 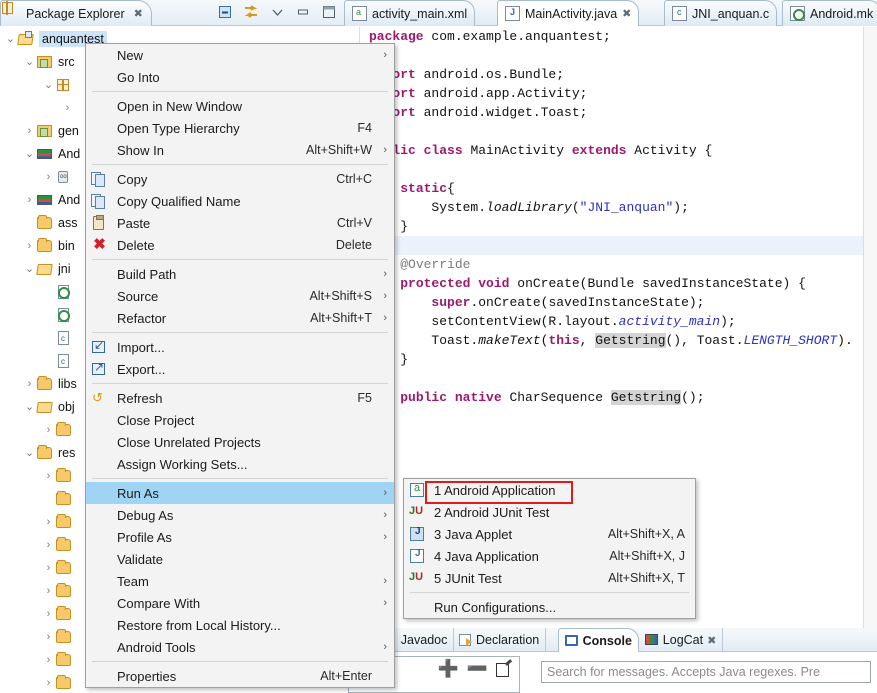 I want to click on context-menu-item-shortcut: Ctrl+C, so click(x=354, y=179).